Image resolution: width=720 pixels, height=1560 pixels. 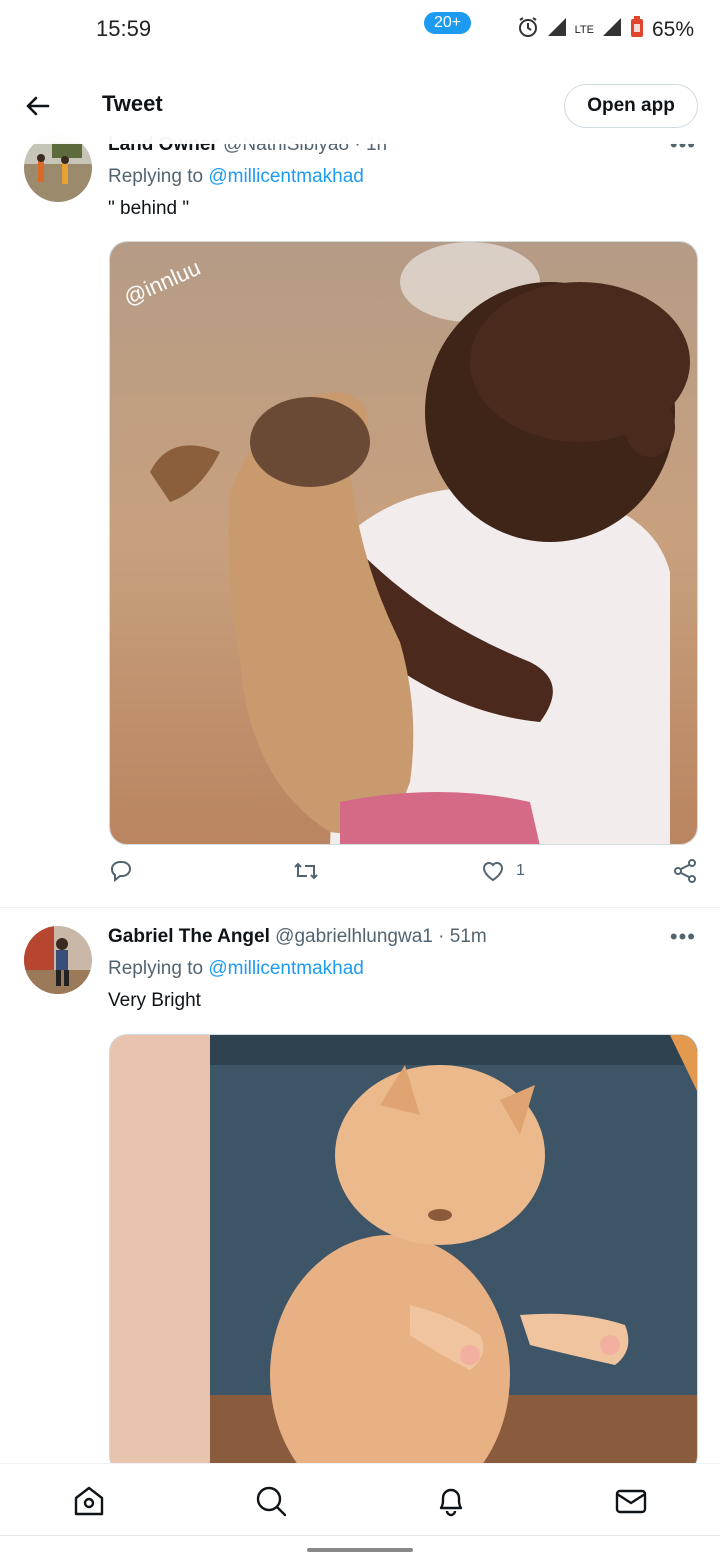 I want to click on nav-messages, so click(x=631, y=1501).